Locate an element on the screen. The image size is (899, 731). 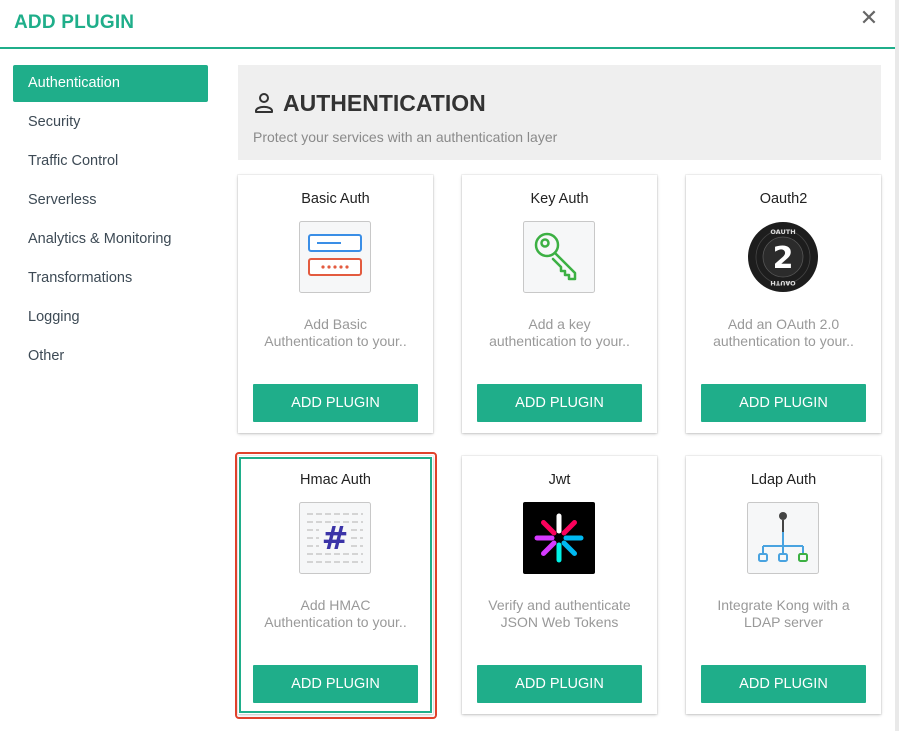
key-icon is located at coordinates (559, 257).